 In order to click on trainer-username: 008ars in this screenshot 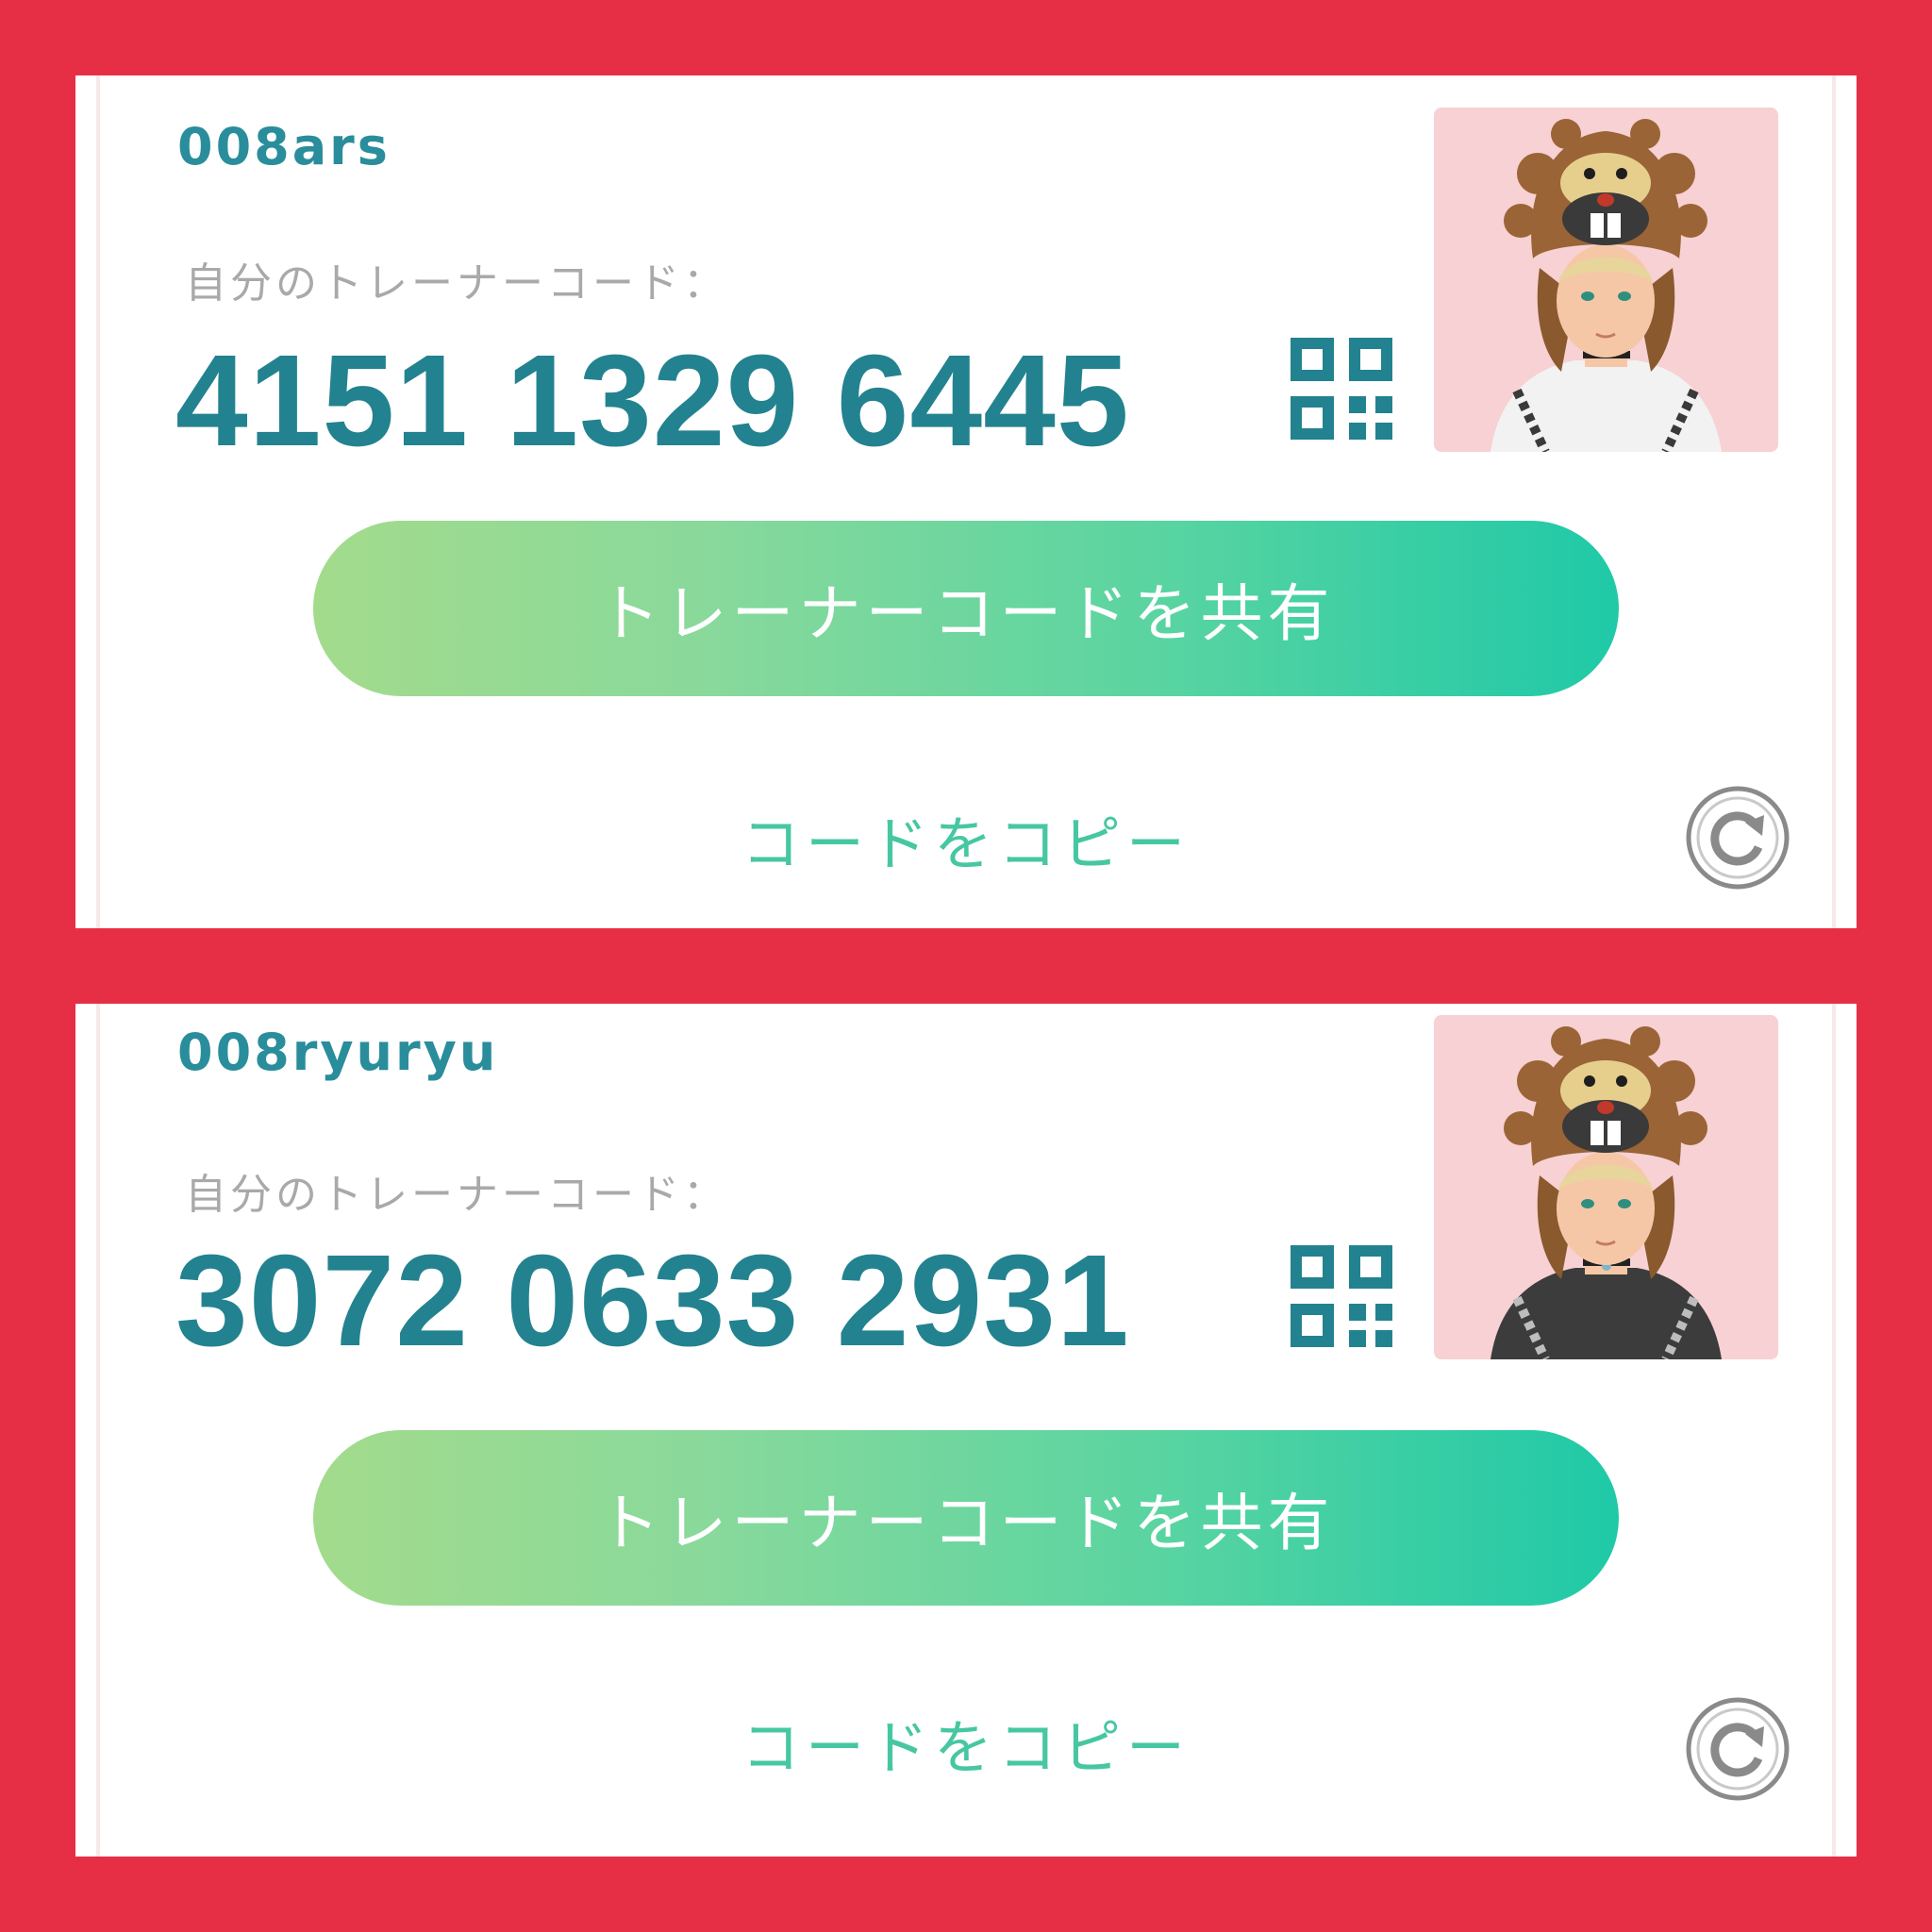, I will do `click(284, 146)`.